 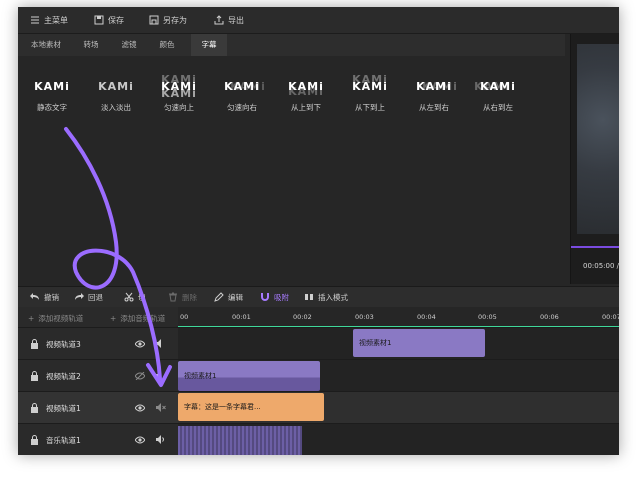 I want to click on ruler-label: 00:03, so click(x=364, y=317).